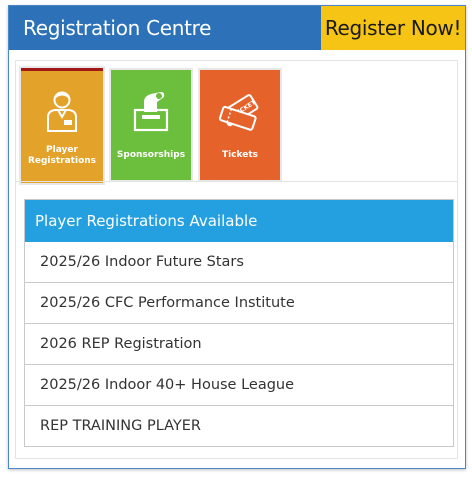 The width and height of the screenshot is (472, 478). Describe the element at coordinates (239, 262) in the screenshot. I see `list-item: 2025/26 Indoor Future Stars` at that location.